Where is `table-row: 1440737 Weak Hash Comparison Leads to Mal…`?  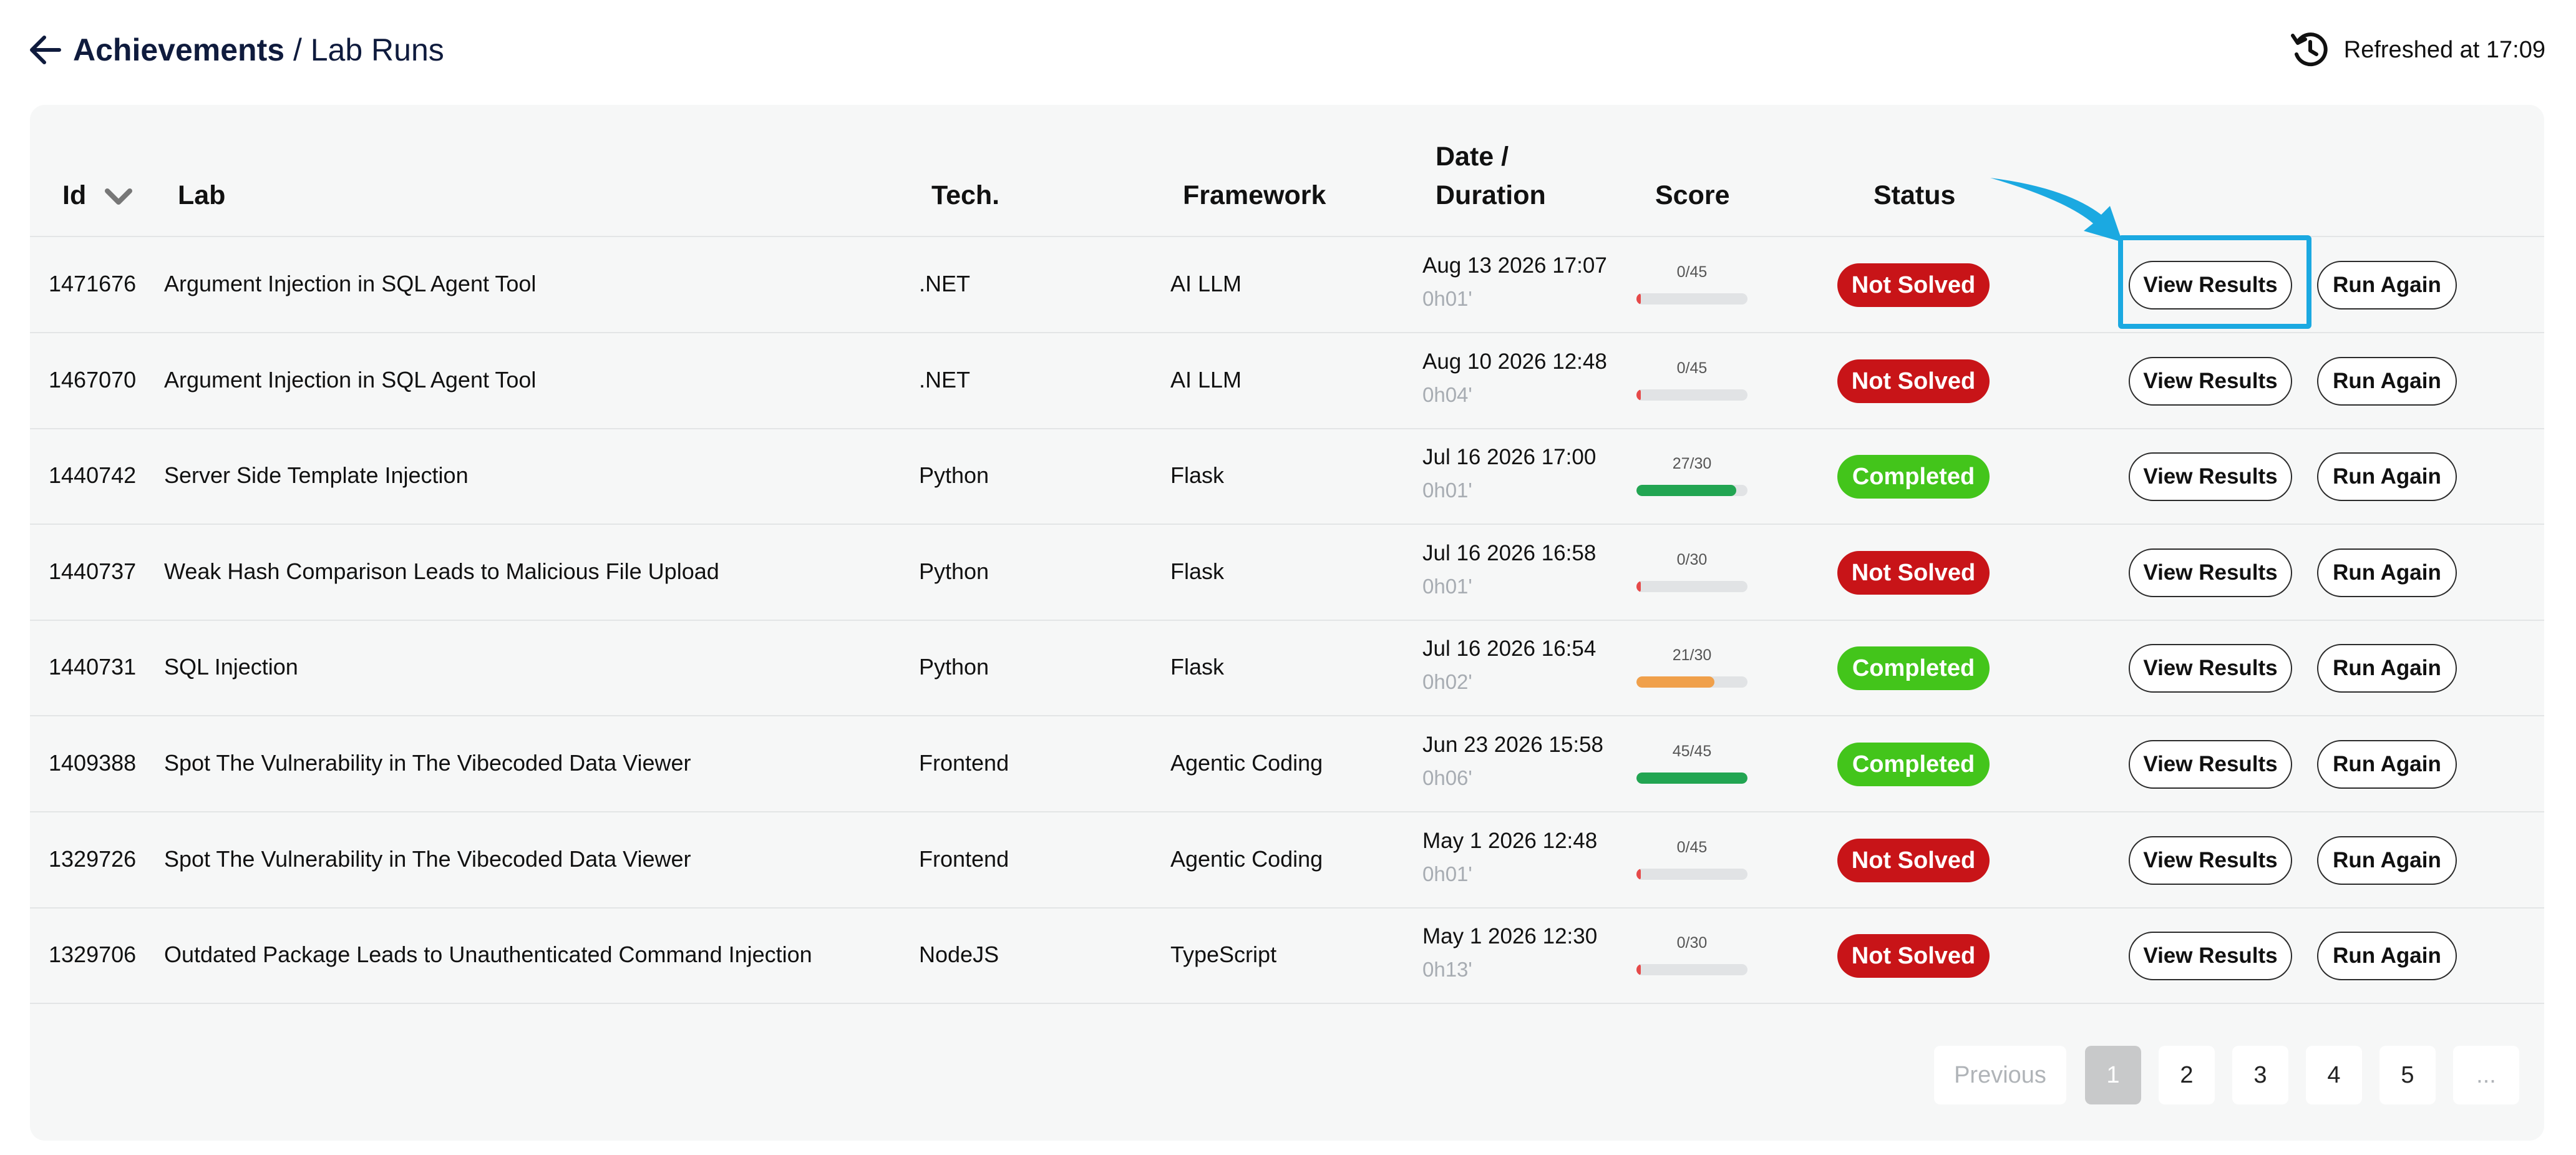
table-row: 1440737 Weak Hash Comparison Leads to Mal… is located at coordinates (1287, 573).